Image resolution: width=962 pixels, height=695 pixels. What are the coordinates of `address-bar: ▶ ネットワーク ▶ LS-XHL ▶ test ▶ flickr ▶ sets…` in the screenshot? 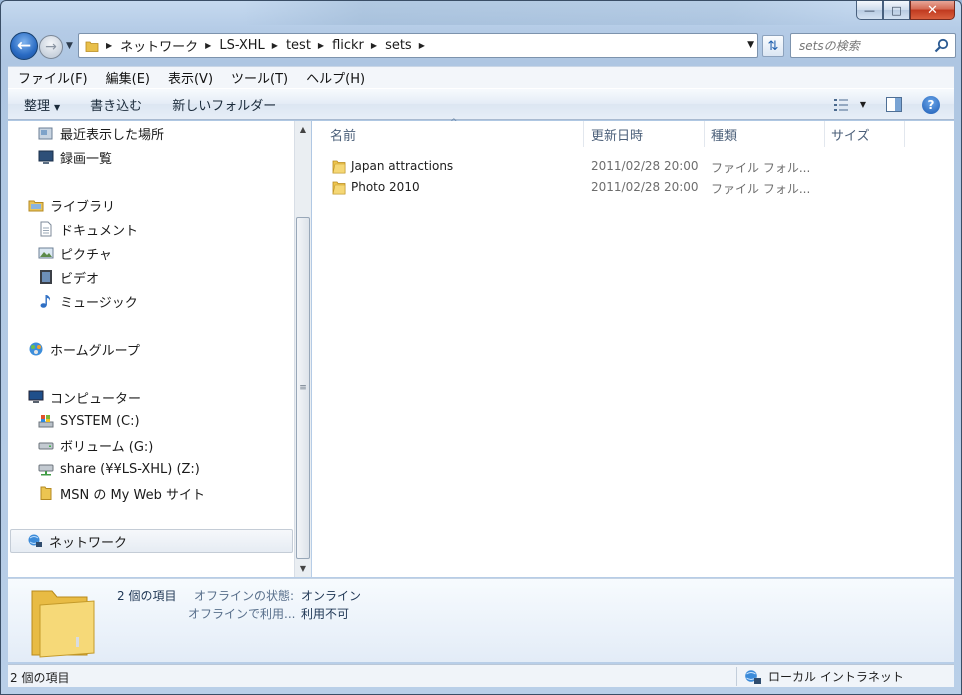 It's located at (418, 45).